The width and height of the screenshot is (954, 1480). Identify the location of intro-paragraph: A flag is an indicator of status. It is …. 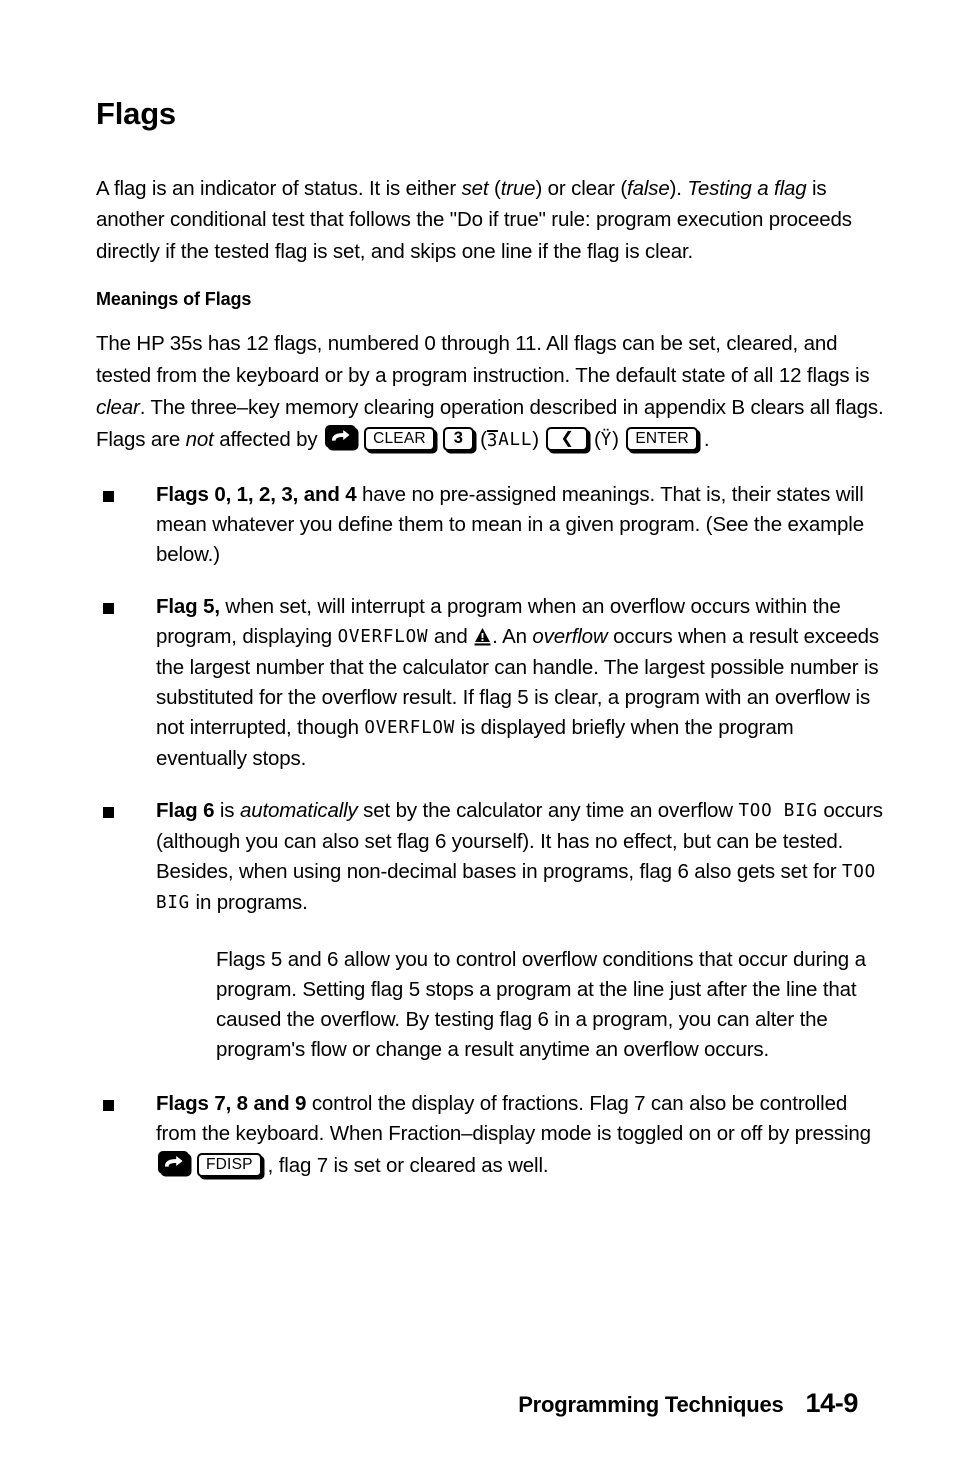
(492, 220).